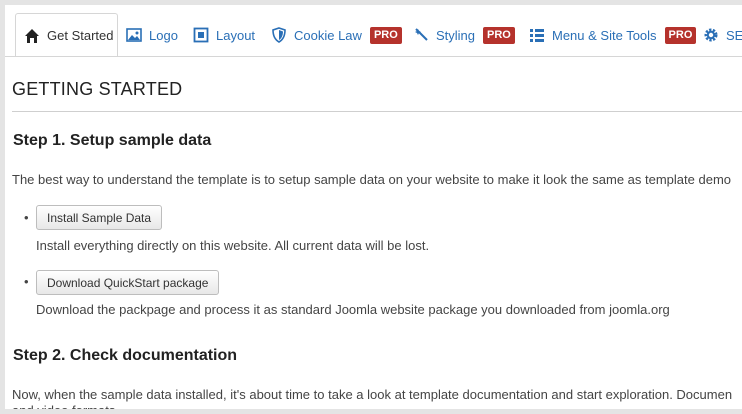 The width and height of the screenshot is (742, 414). I want to click on tab-label: Menu & Site Tools, so click(604, 35).